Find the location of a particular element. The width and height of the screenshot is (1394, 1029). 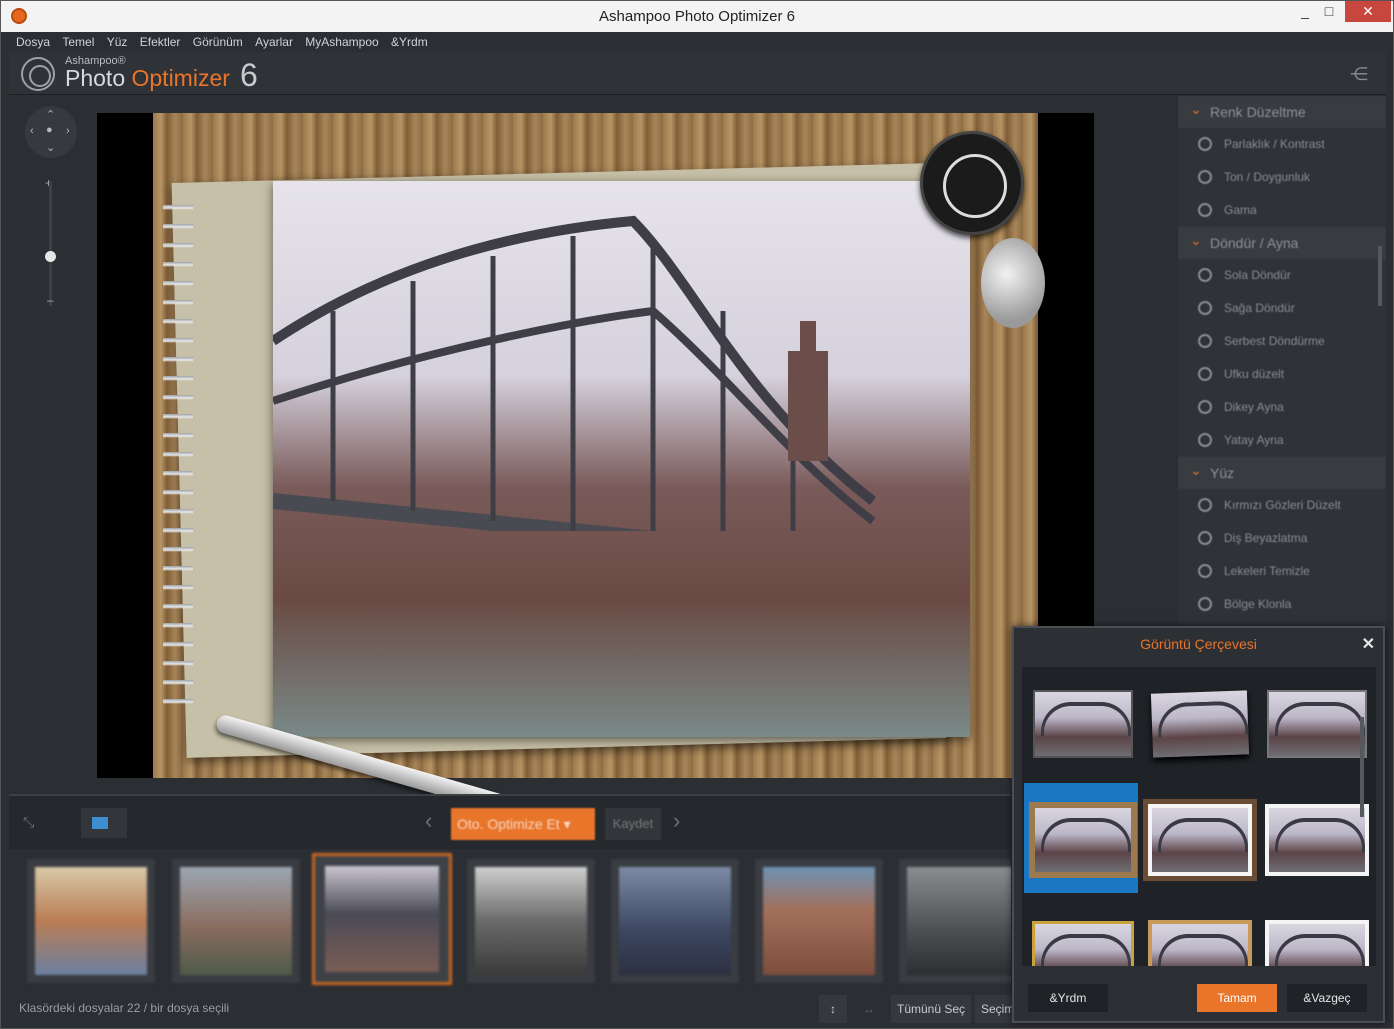

aperture-badge-icon is located at coordinates (972, 183).